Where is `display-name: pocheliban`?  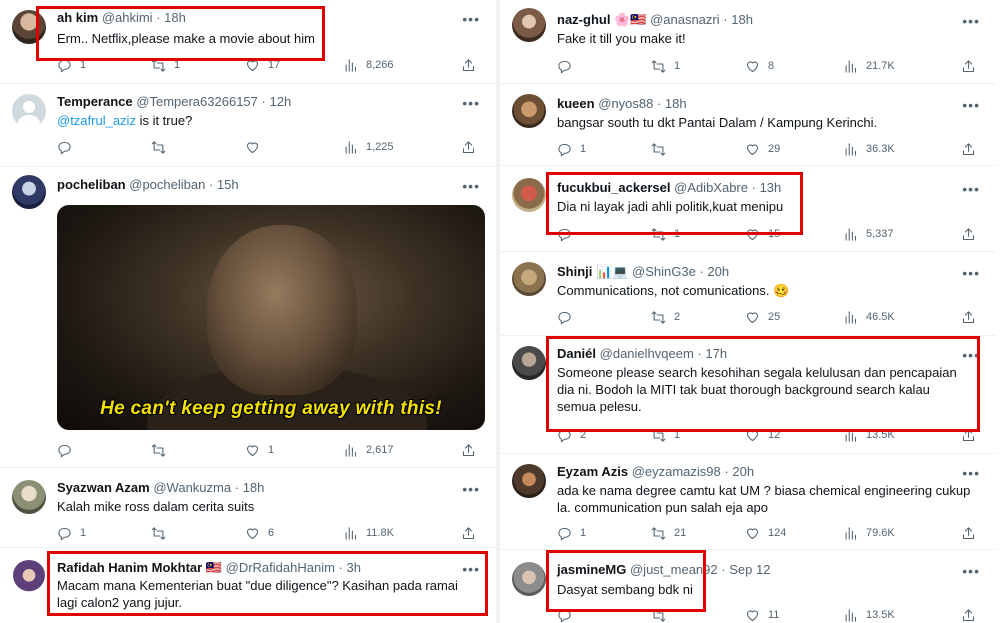
display-name: pocheliban is located at coordinates (91, 184).